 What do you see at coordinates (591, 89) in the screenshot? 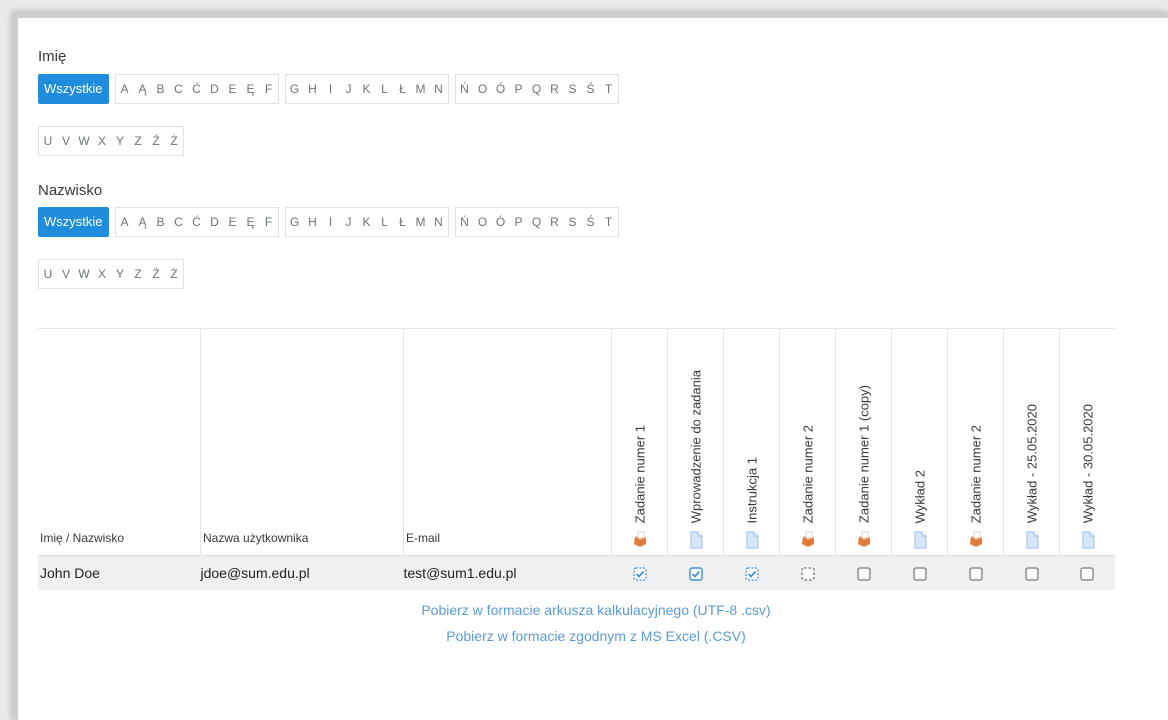
I see `firstname-letter-link: Ś` at bounding box center [591, 89].